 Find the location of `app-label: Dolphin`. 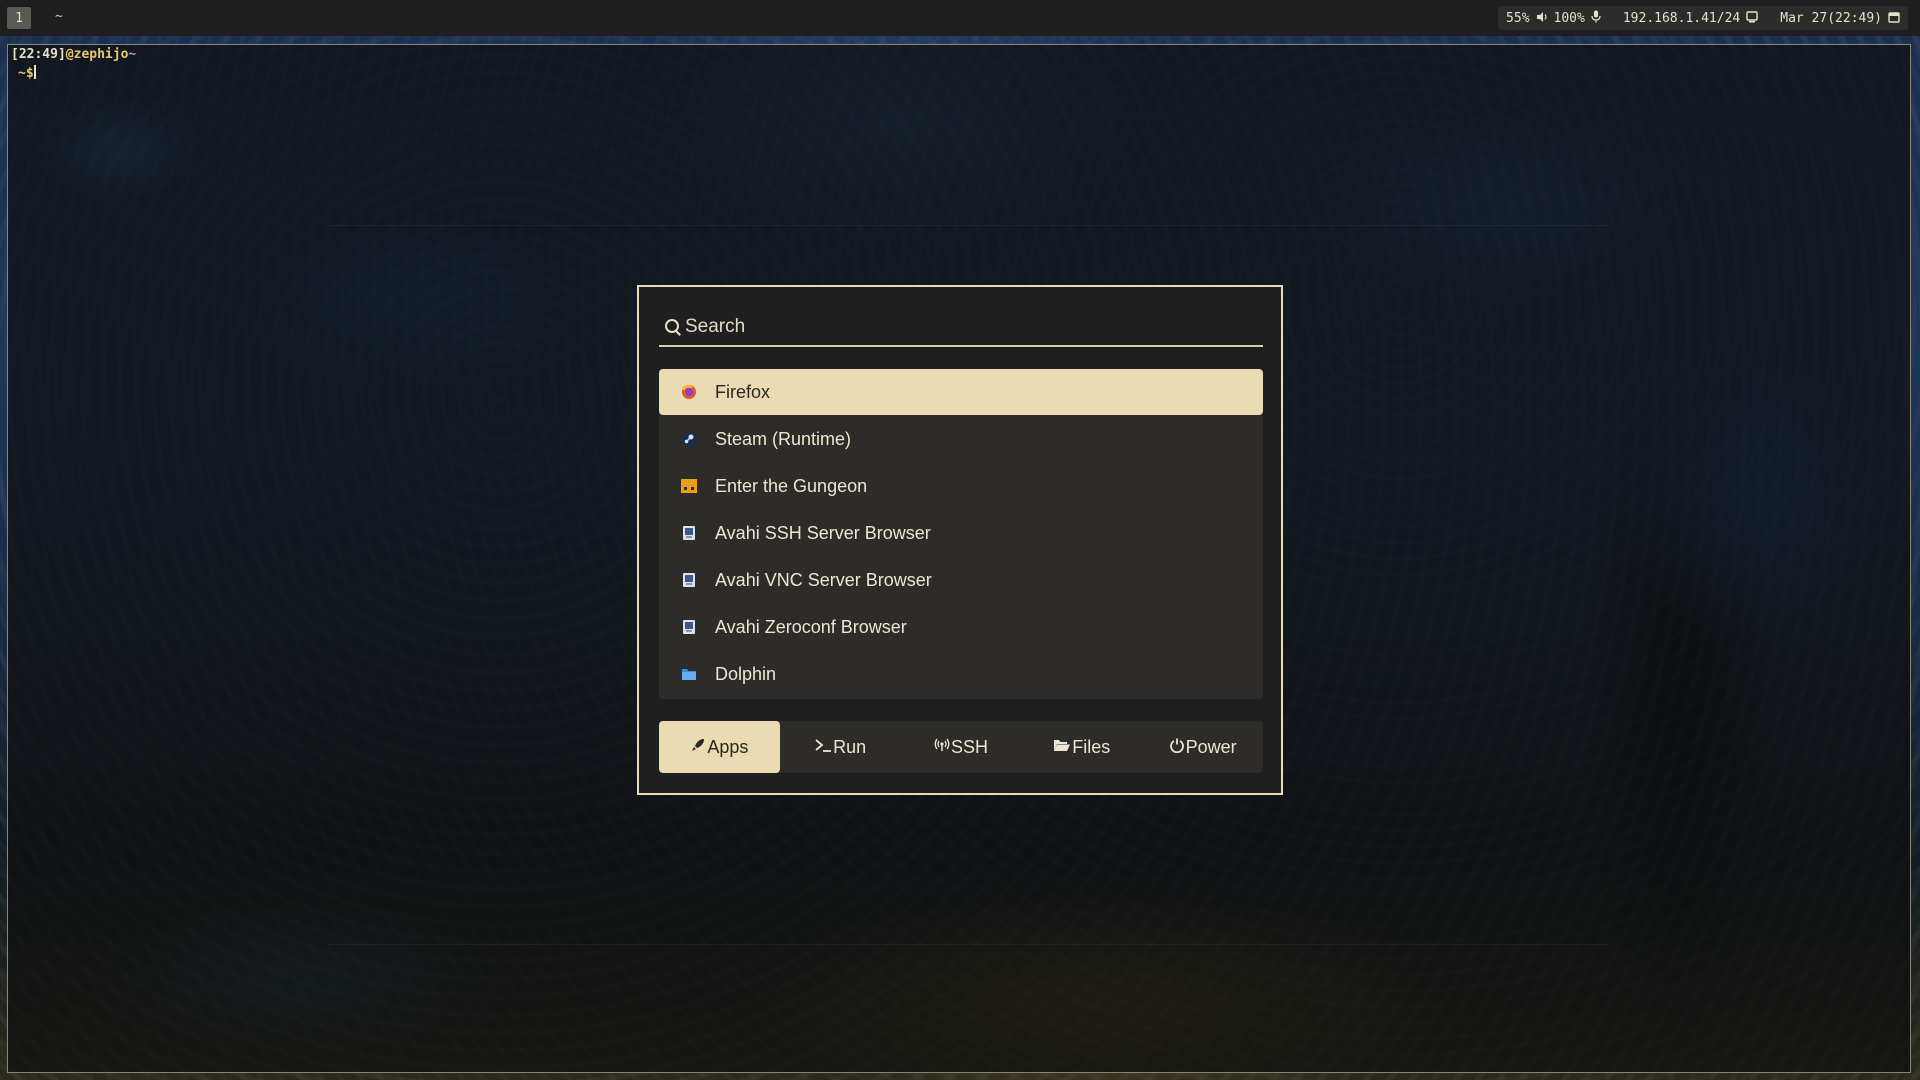

app-label: Dolphin is located at coordinates (746, 673).